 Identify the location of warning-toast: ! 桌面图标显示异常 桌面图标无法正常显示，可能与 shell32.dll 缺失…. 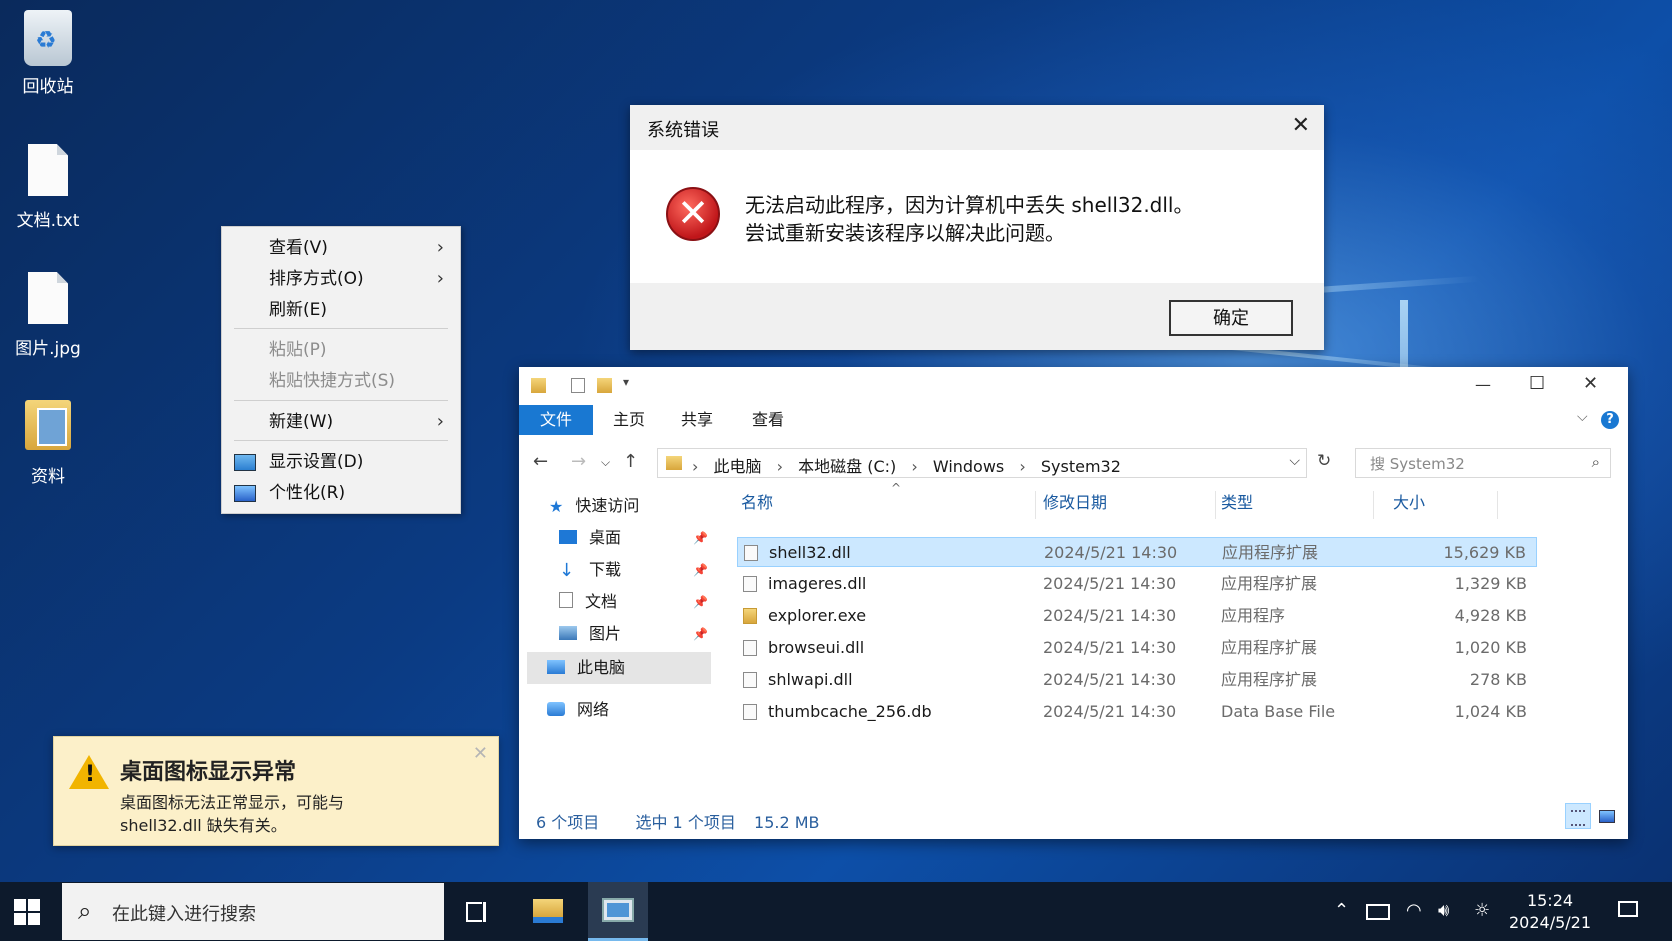
(276, 791).